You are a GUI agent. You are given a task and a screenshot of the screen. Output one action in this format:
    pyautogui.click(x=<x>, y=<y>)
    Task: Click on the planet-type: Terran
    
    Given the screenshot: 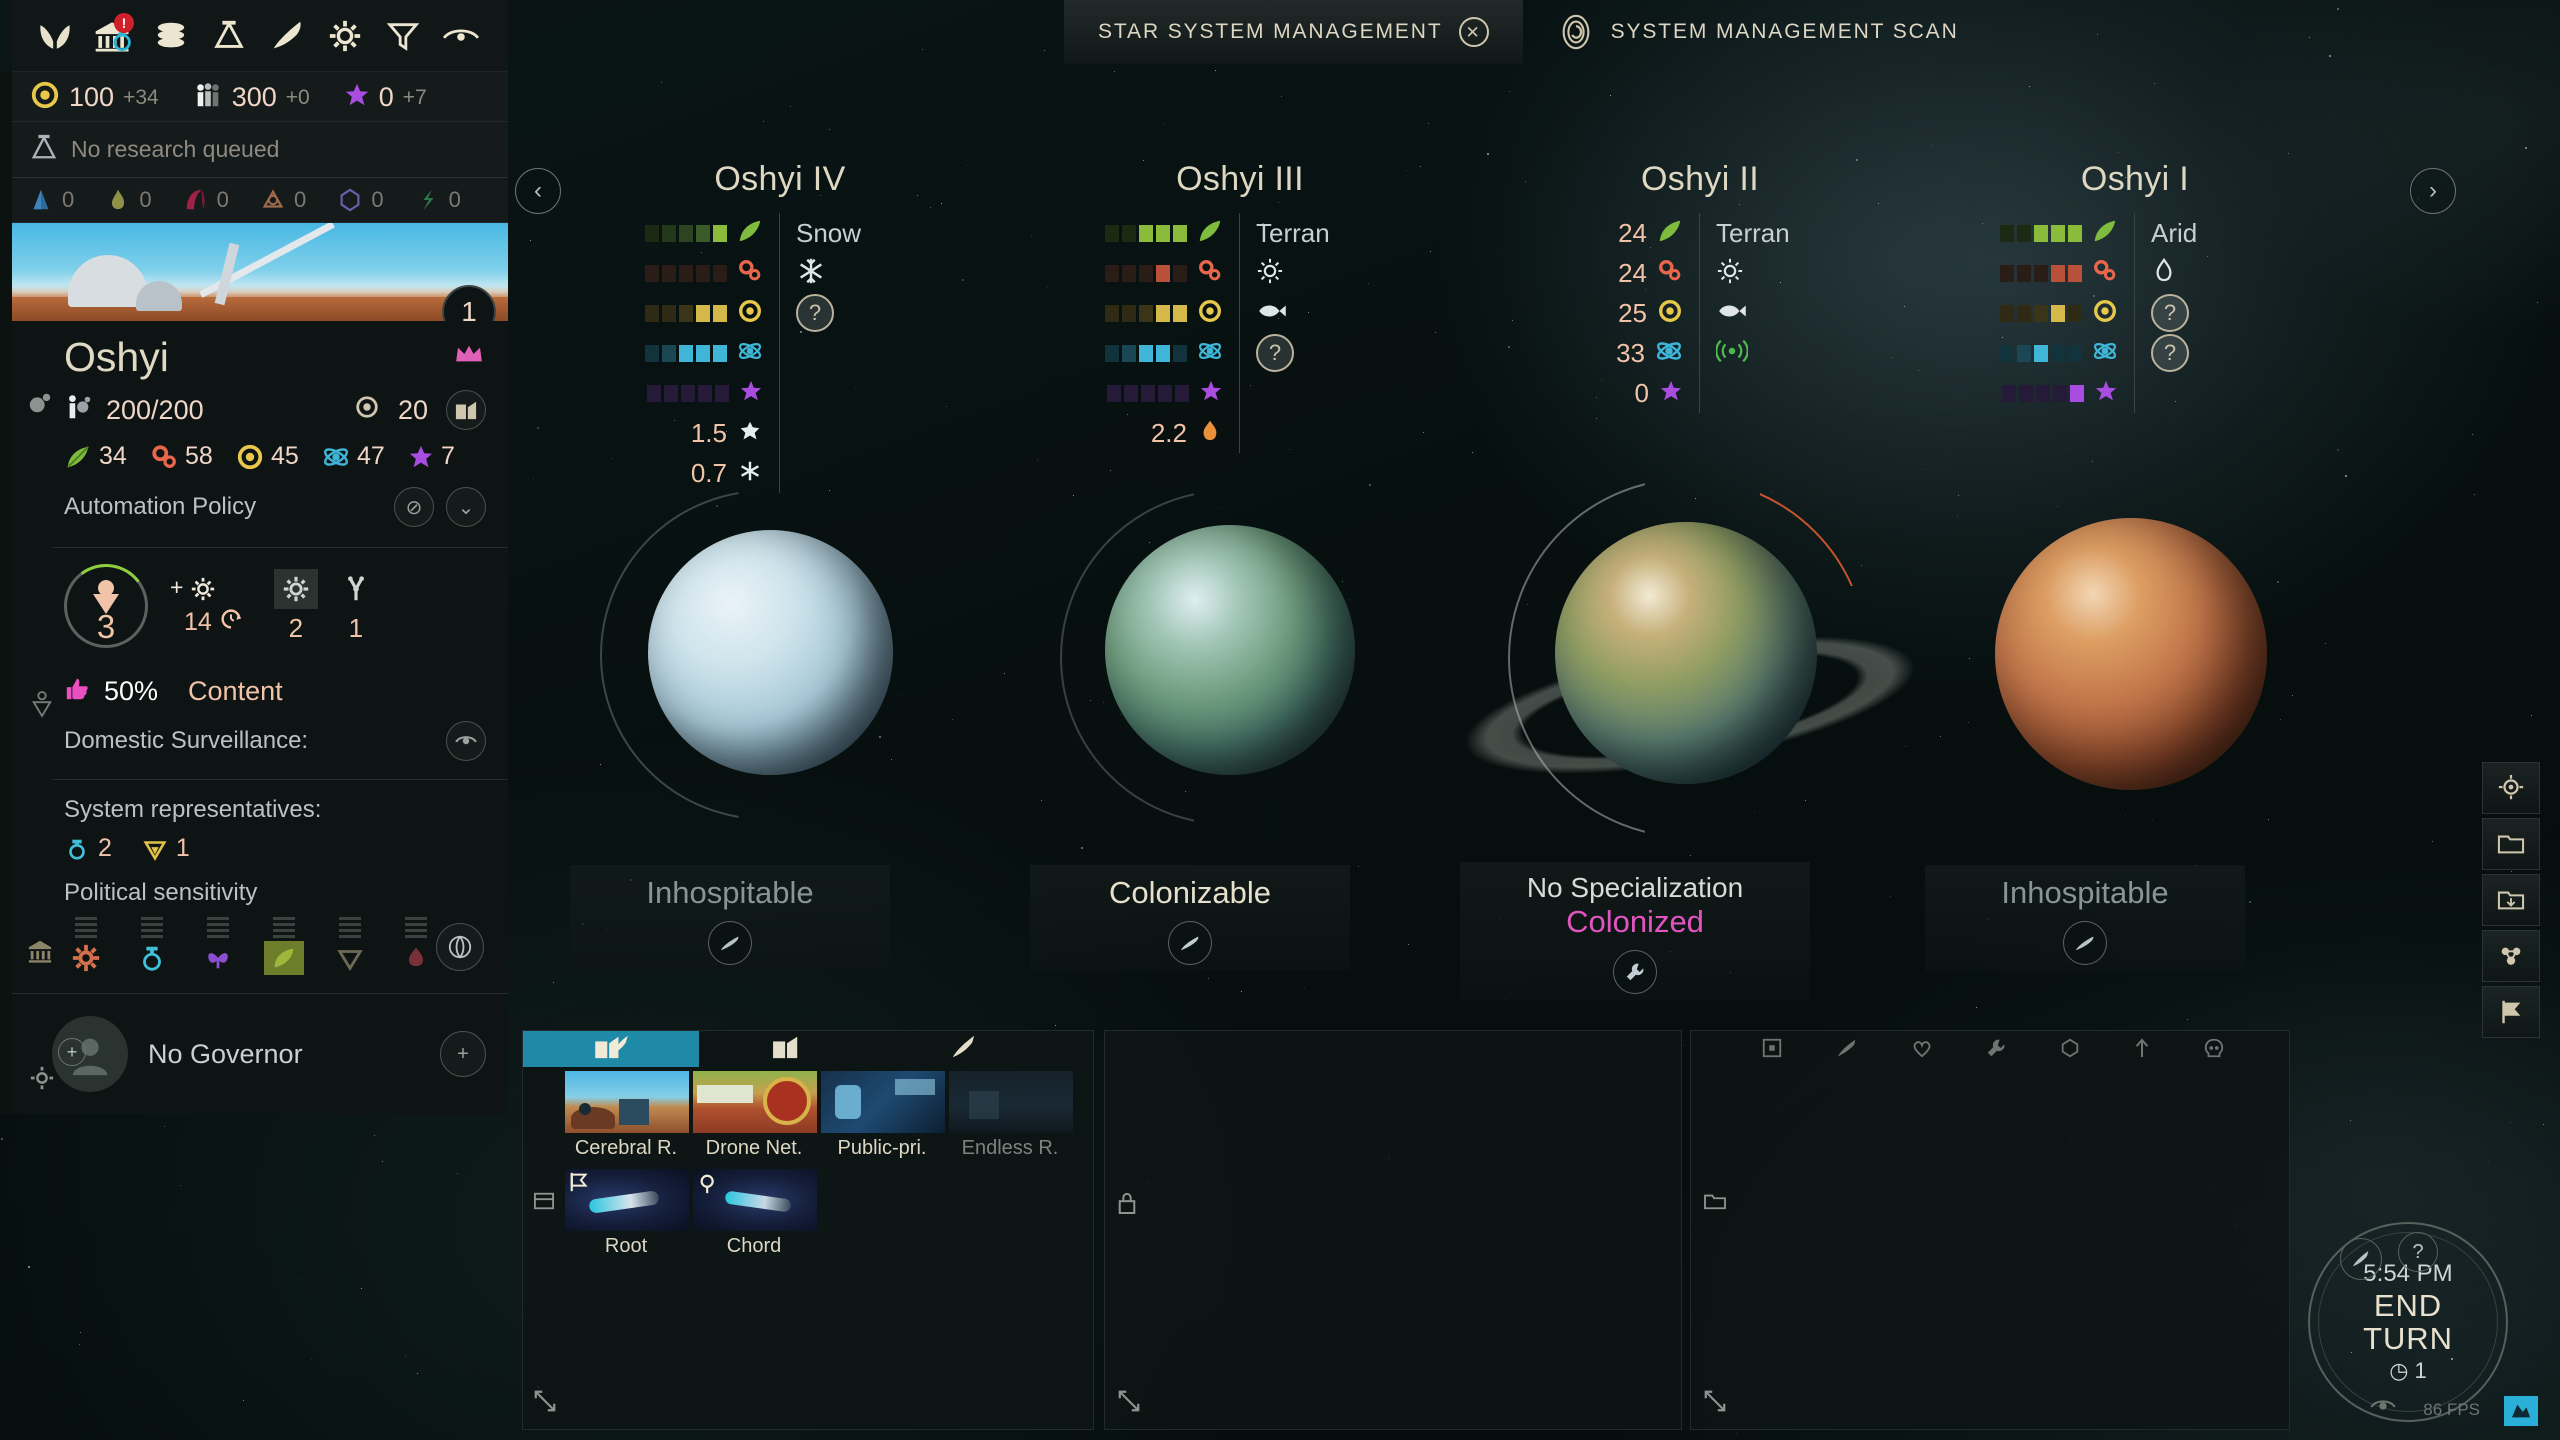 What is the action you would take?
    pyautogui.click(x=1753, y=232)
    